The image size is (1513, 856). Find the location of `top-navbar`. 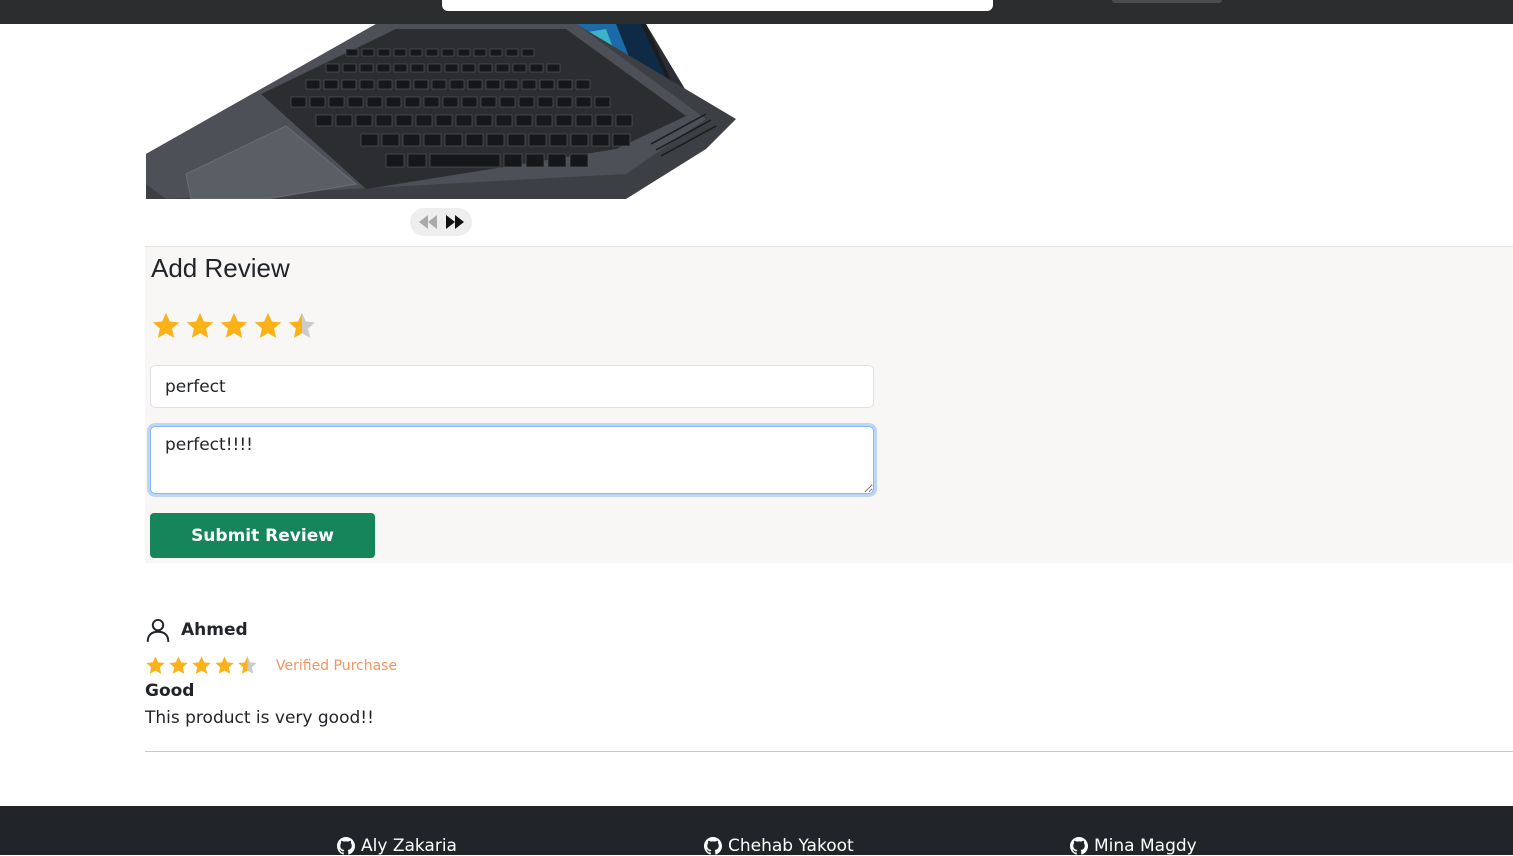

top-navbar is located at coordinates (756, 12).